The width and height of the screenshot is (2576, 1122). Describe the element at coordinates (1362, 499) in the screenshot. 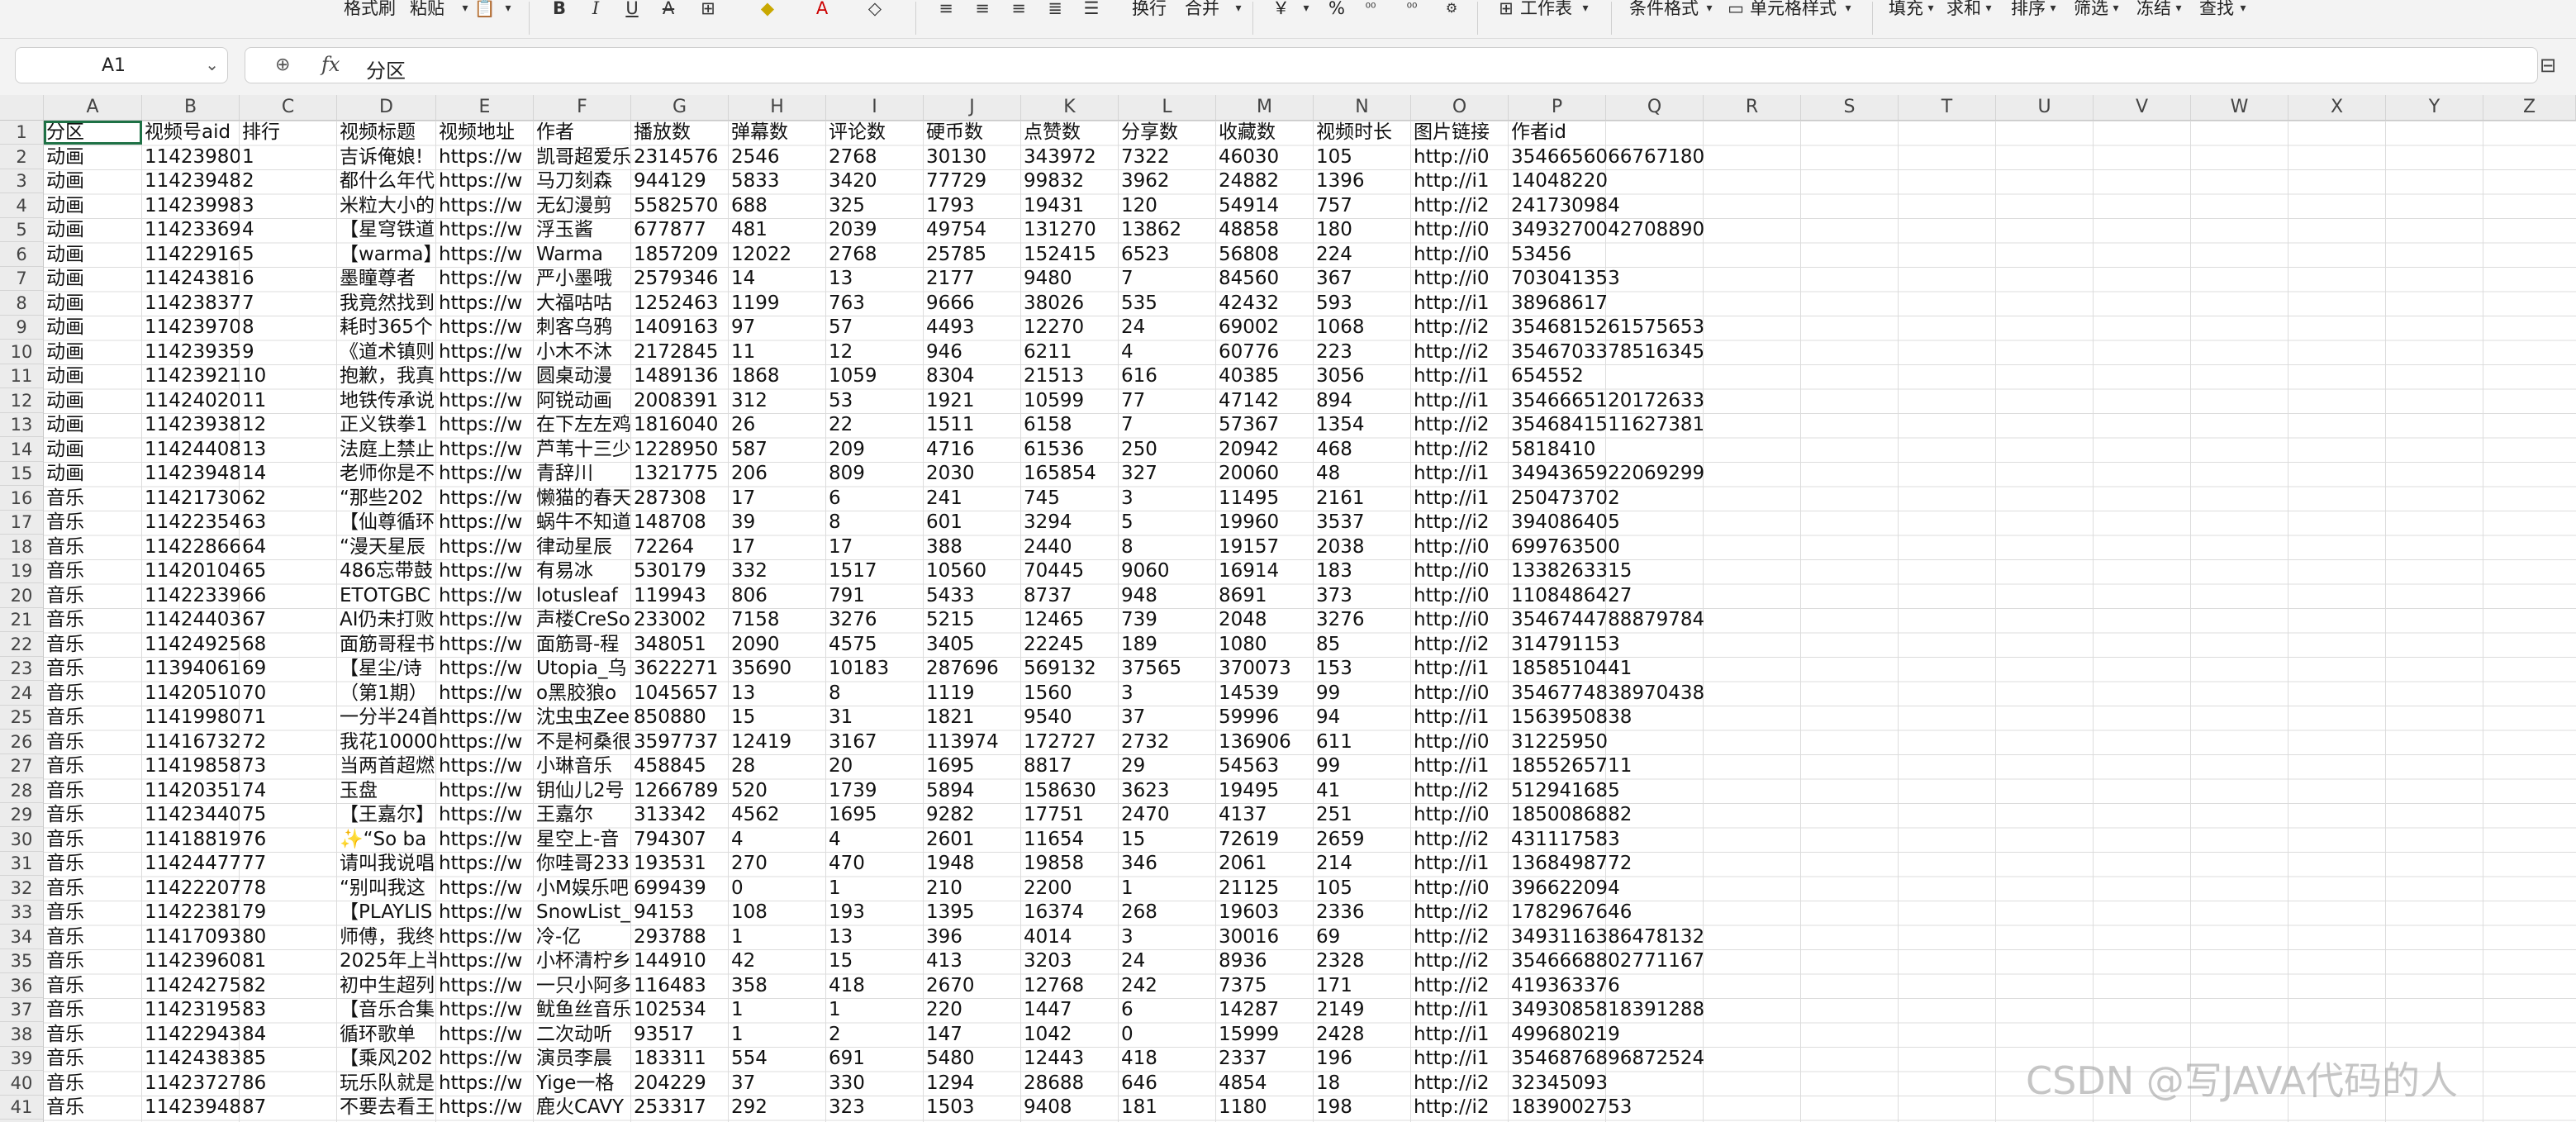

I see `data-cell: 2161` at that location.